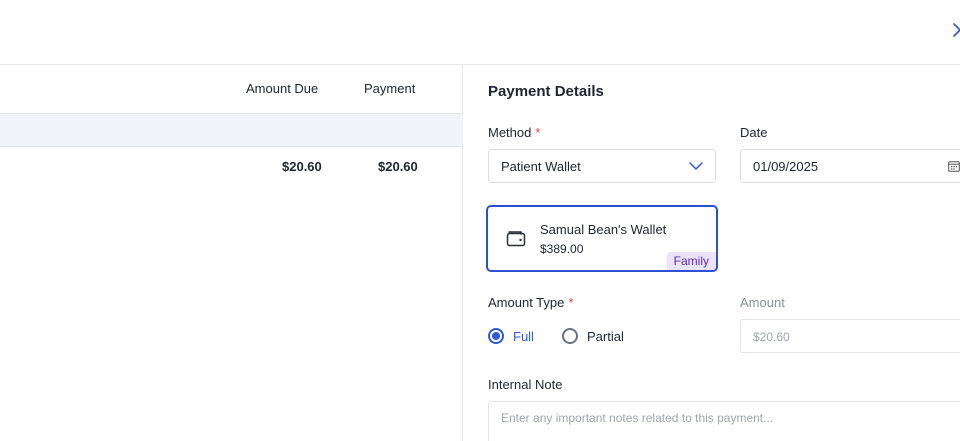  Describe the element at coordinates (516, 239) in the screenshot. I see `wallet-icon` at that location.